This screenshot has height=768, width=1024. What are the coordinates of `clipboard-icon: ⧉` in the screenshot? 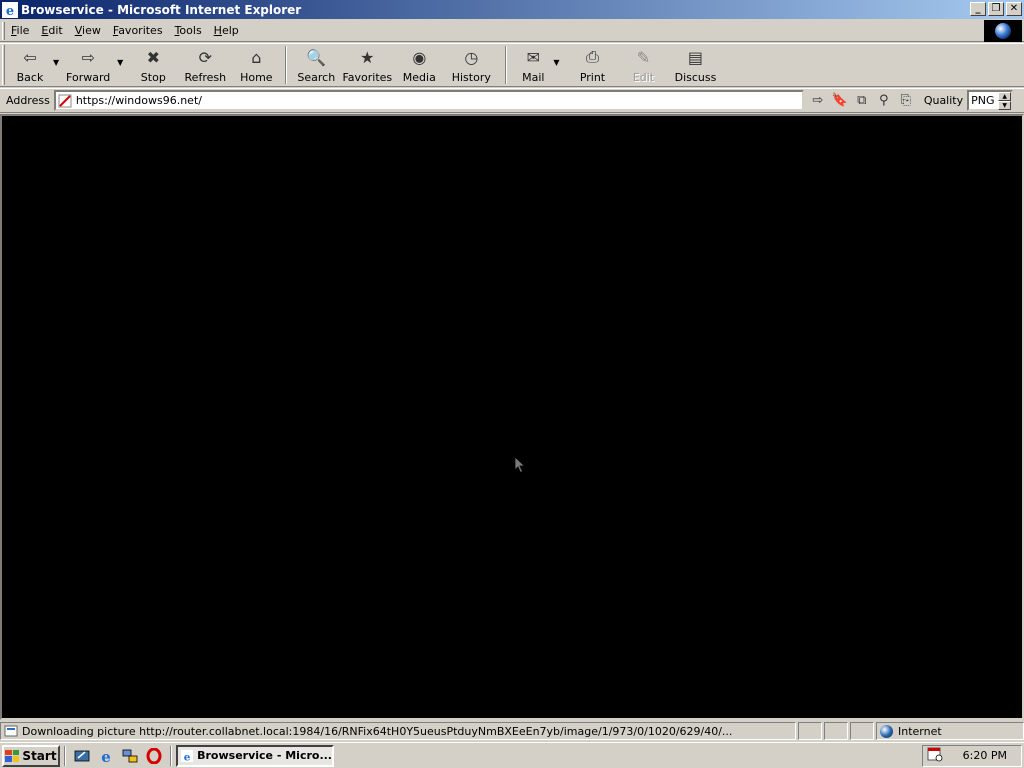 It's located at (862, 101).